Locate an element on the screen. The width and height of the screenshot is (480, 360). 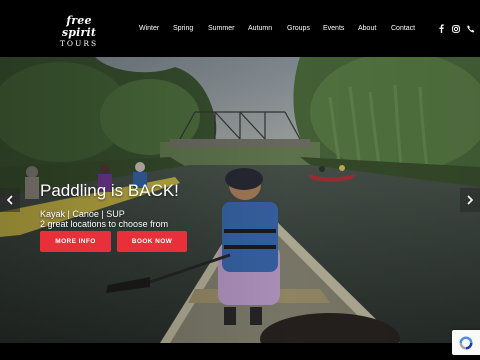
chevron-left-icon is located at coordinates (9, 200).